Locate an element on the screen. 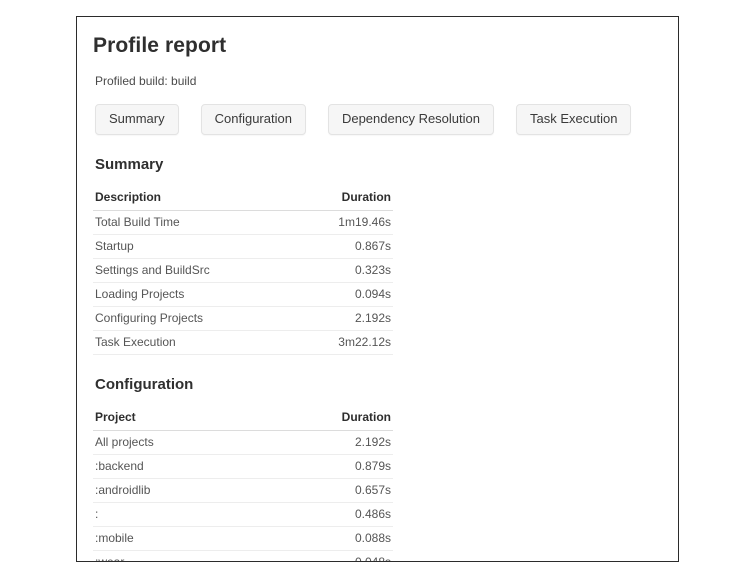 This screenshot has height=579, width=743. configuration-row-label: :androidlib is located at coordinates (188, 490).